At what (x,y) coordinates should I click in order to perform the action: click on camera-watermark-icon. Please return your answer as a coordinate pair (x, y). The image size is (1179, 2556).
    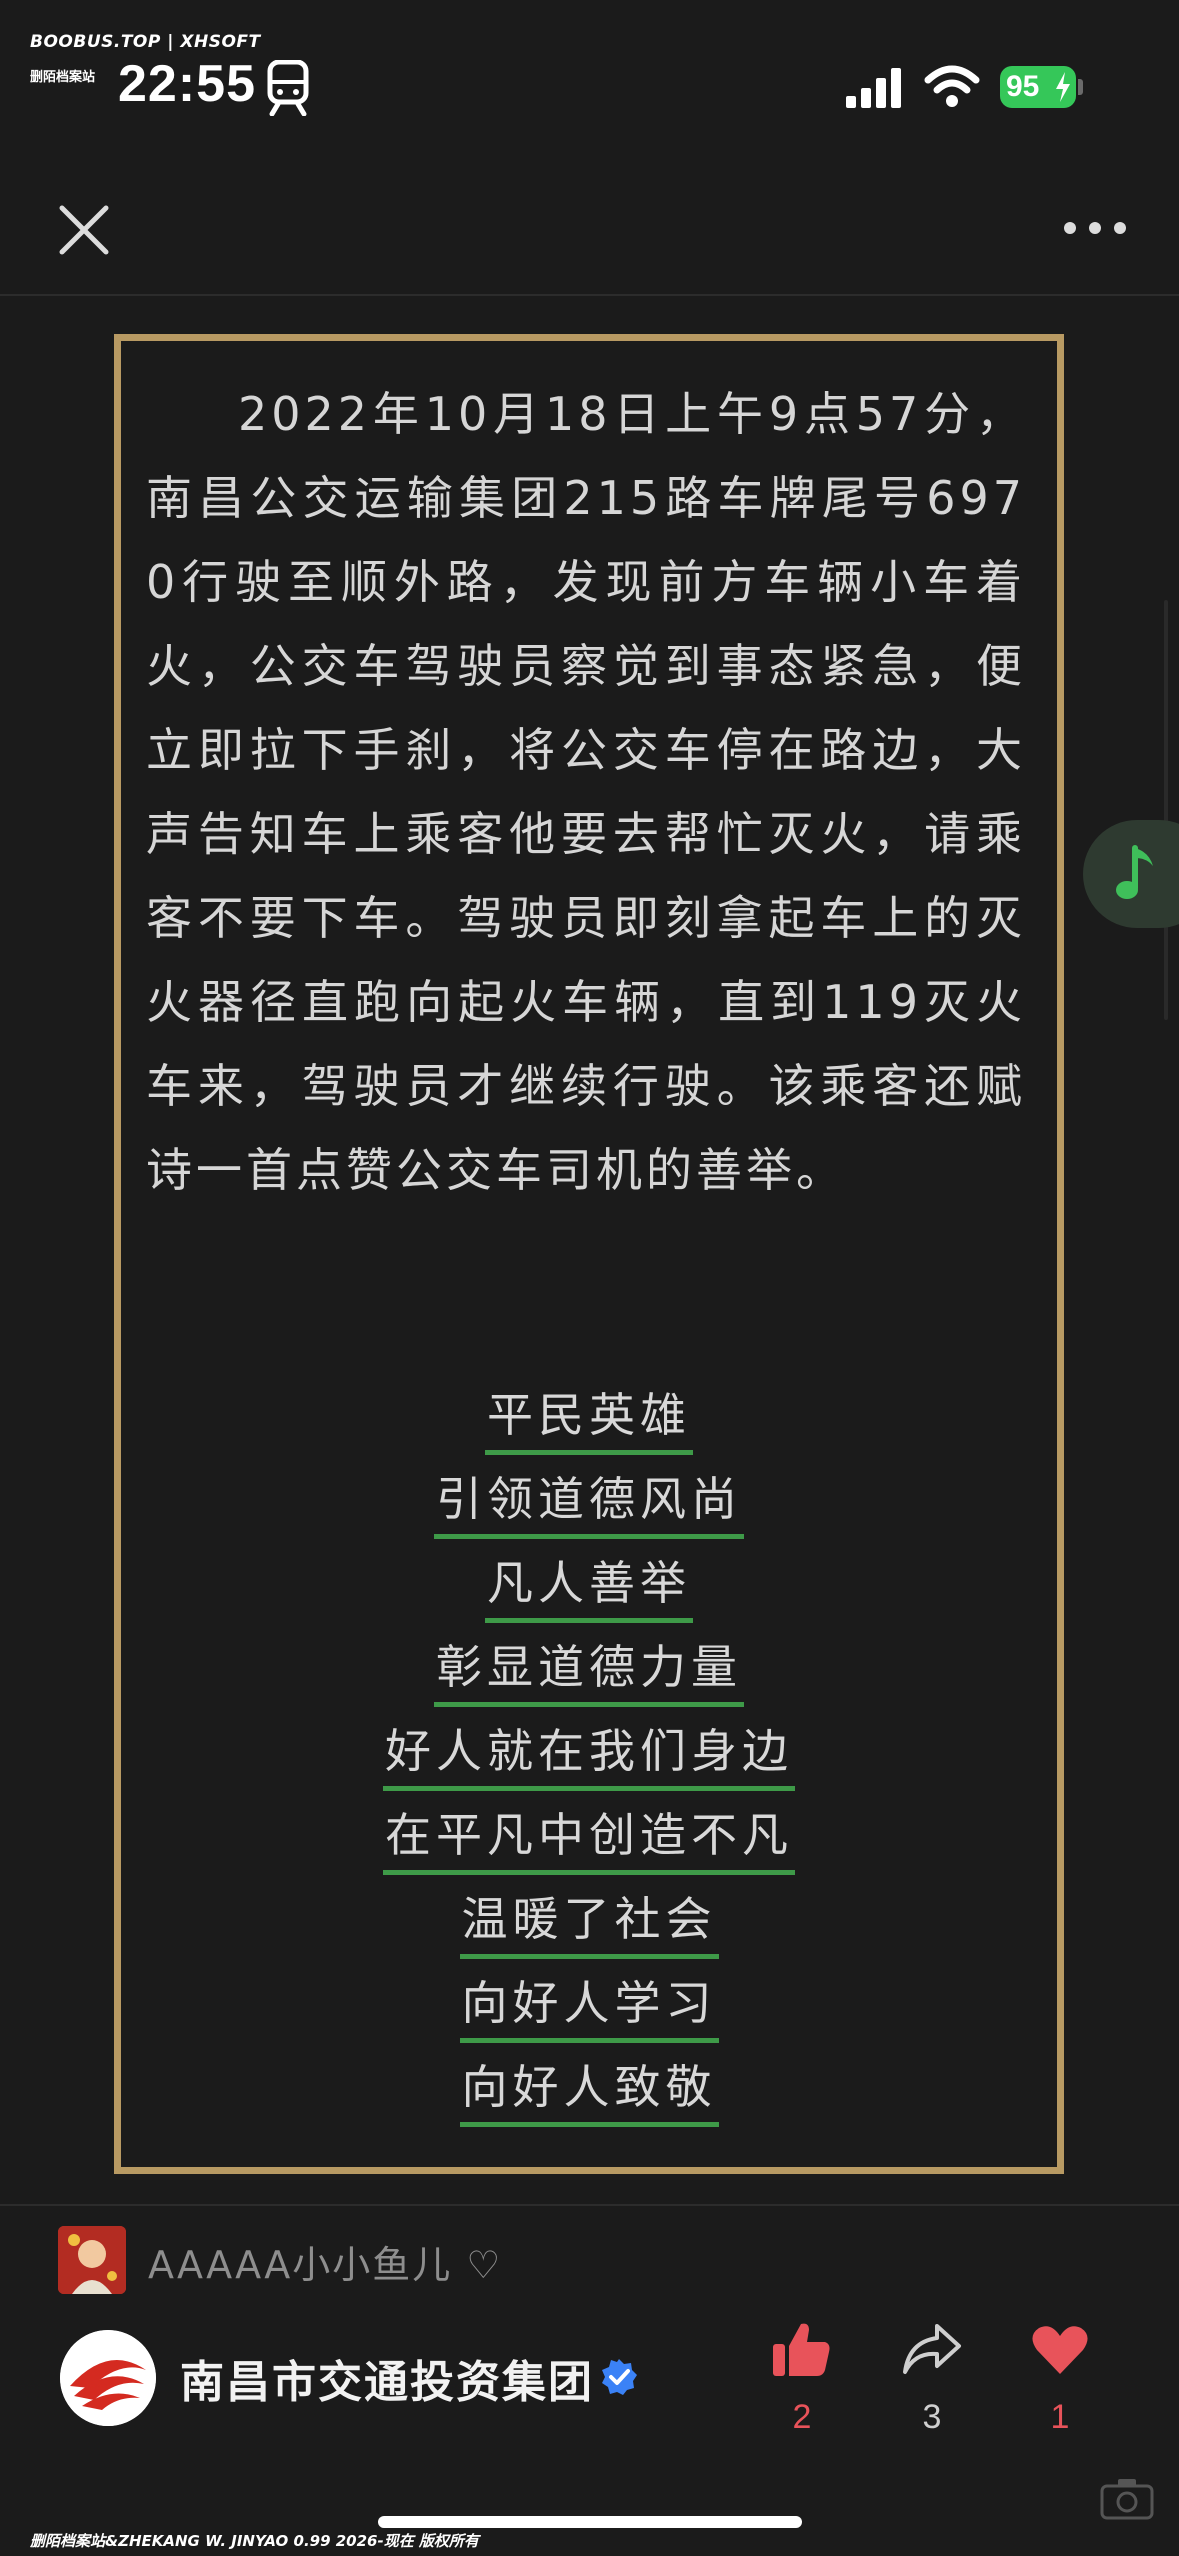
    Looking at the image, I should click on (1127, 2499).